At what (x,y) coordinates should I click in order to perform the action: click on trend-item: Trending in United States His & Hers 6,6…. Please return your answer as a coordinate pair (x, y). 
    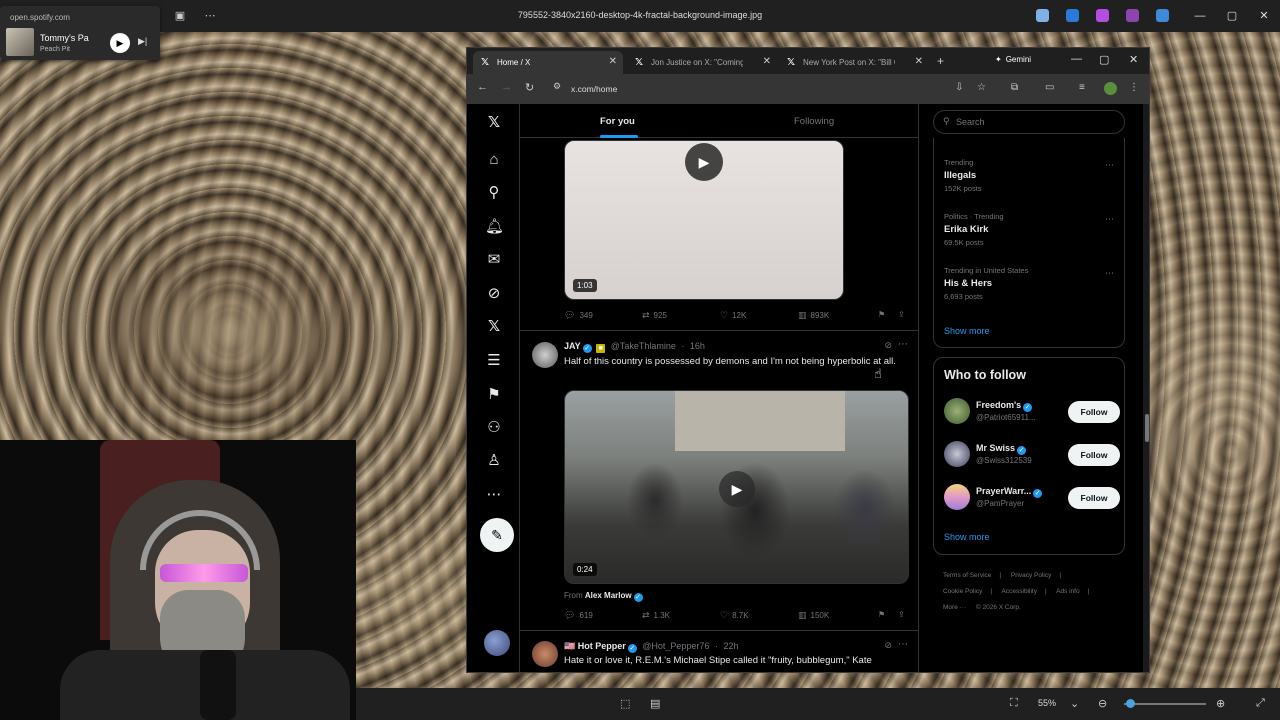
    Looking at the image, I should click on (1029, 283).